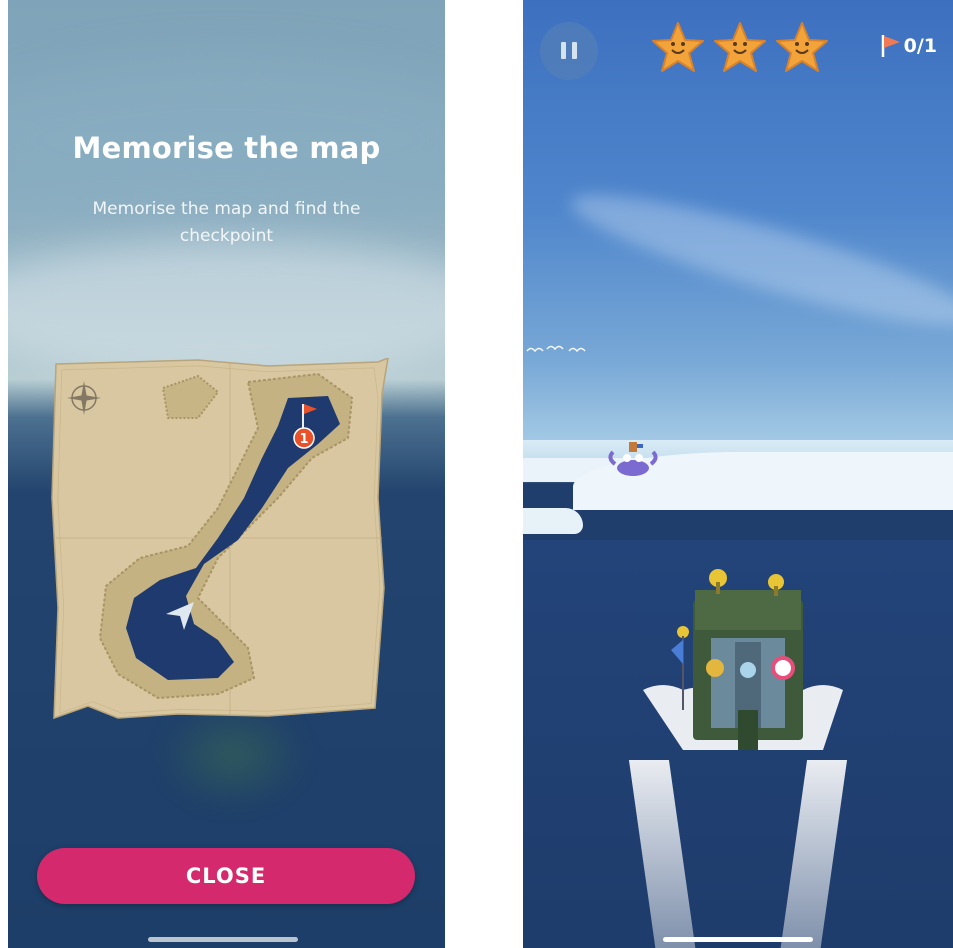 The image size is (953, 948). What do you see at coordinates (890, 46) in the screenshot?
I see `flag-icon` at bounding box center [890, 46].